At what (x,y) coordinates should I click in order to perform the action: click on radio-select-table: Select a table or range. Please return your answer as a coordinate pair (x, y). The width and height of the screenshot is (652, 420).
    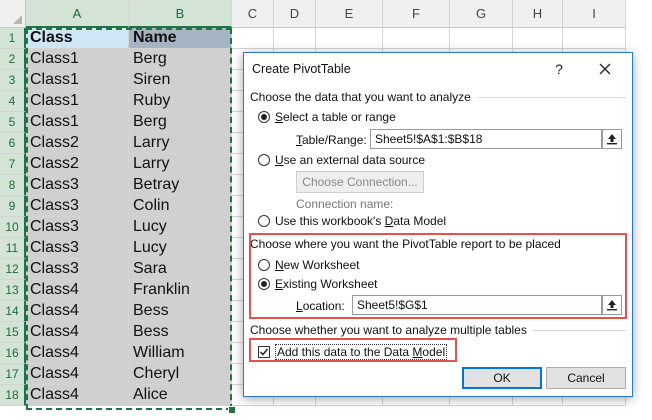
    Looking at the image, I should click on (327, 117).